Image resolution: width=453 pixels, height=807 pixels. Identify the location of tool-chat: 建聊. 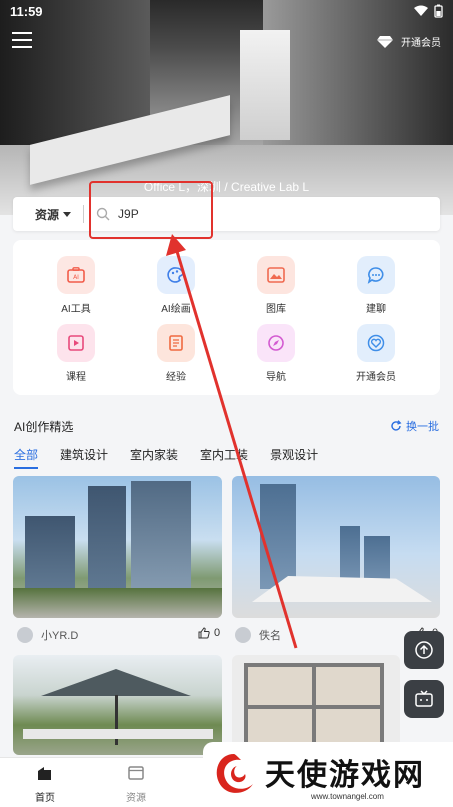
(376, 285).